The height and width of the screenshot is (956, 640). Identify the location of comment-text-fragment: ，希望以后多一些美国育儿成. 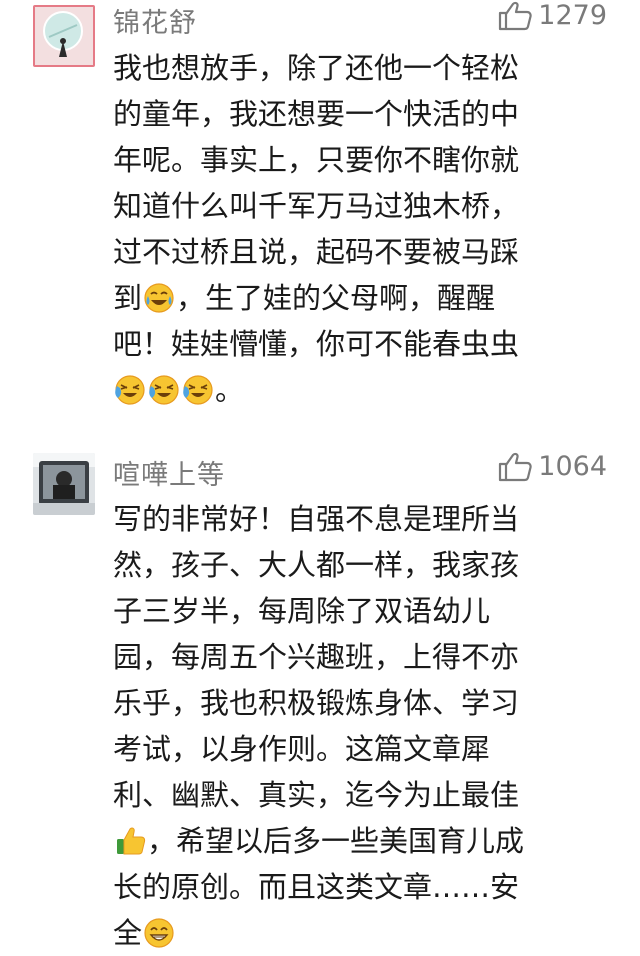
(336, 841).